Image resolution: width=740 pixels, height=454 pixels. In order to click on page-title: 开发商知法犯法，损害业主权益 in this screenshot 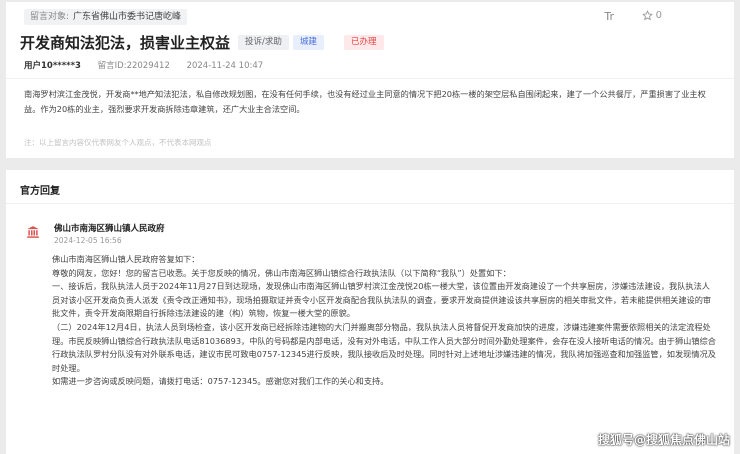, I will do `click(125, 43)`.